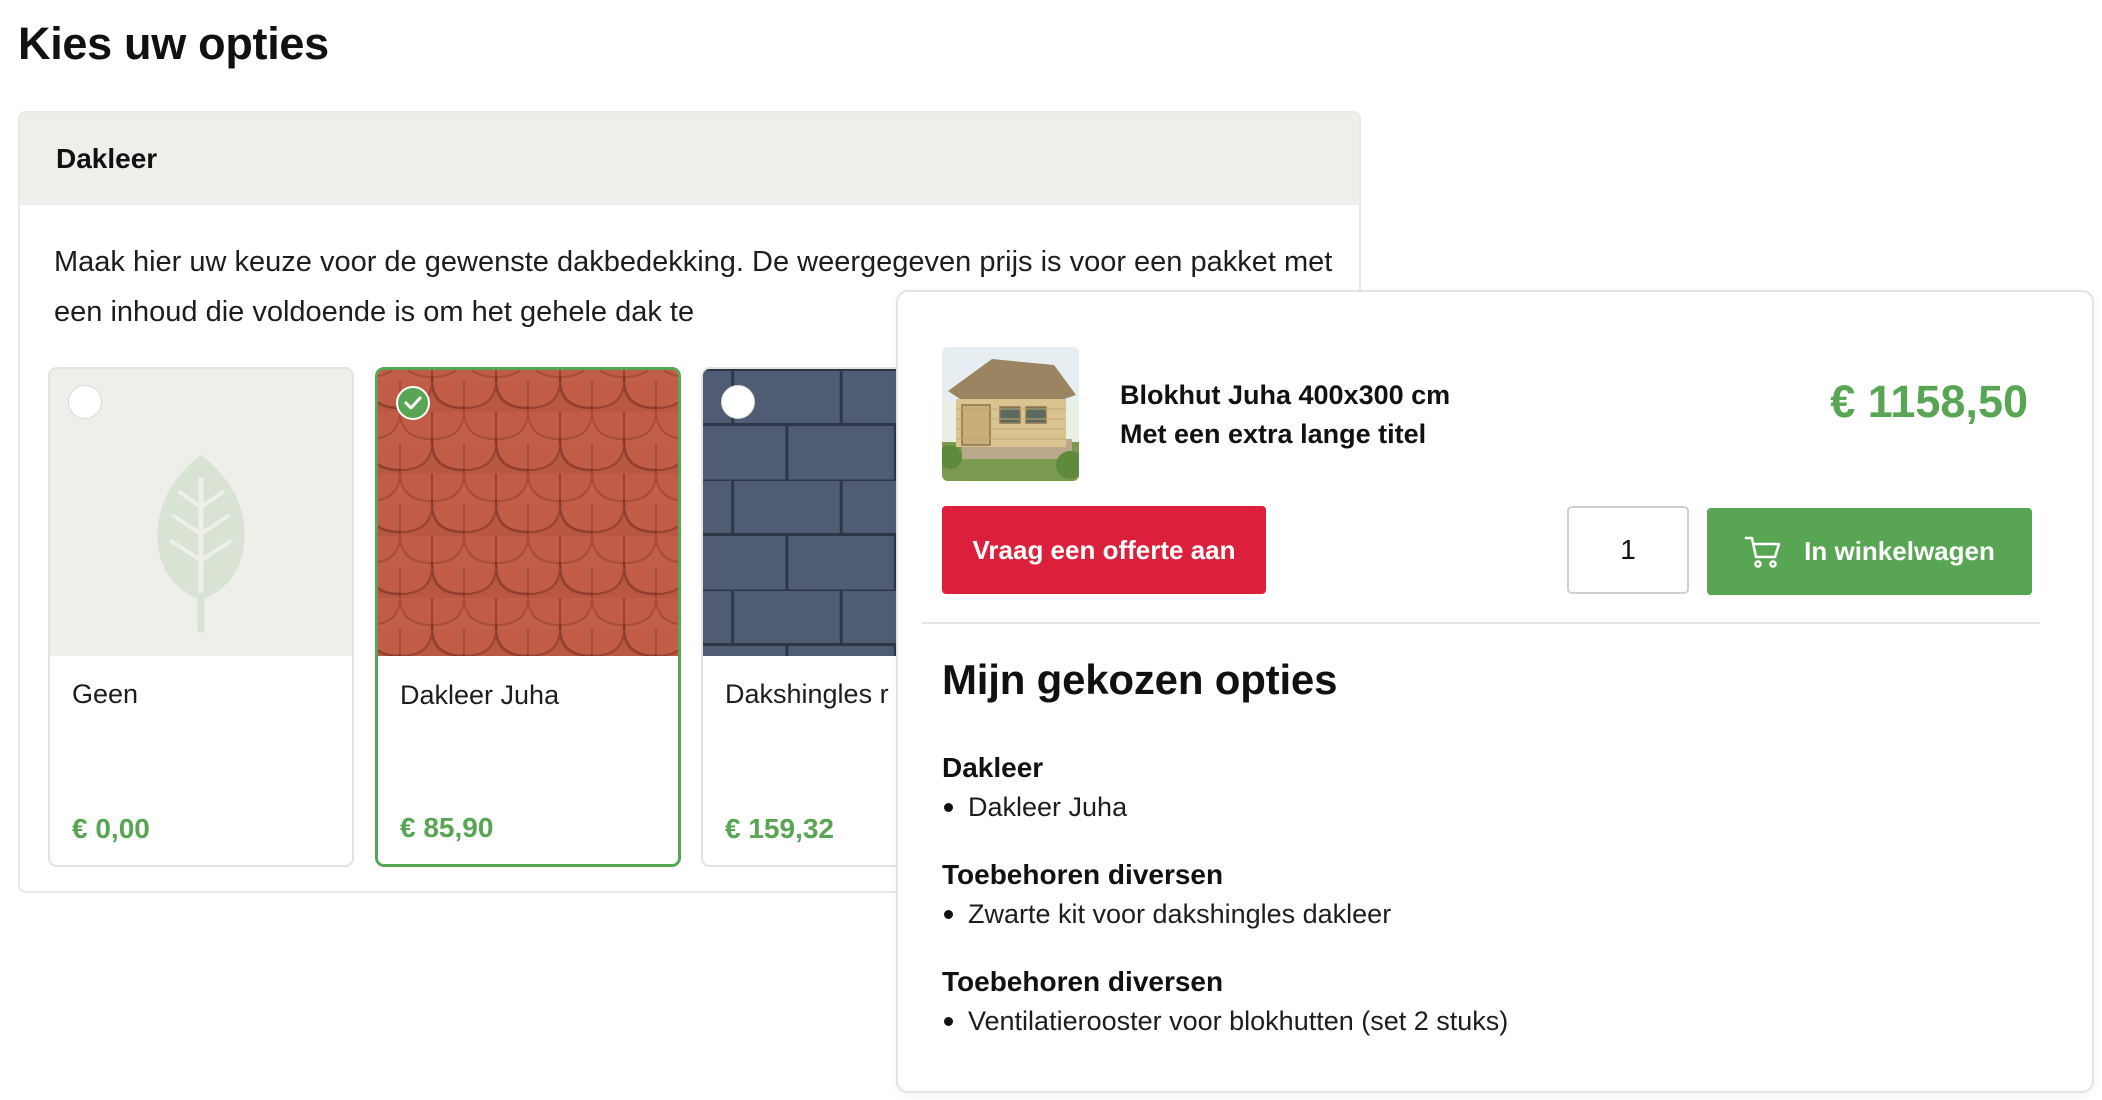 The image size is (2102, 1100). I want to click on option-price: € 159,32, so click(779, 828).